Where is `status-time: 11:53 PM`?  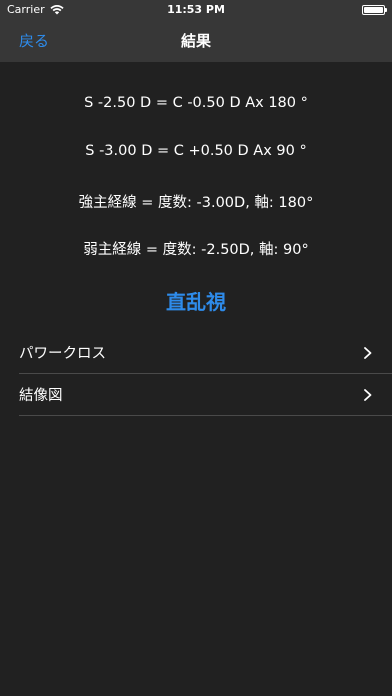 status-time: 11:53 PM is located at coordinates (196, 9).